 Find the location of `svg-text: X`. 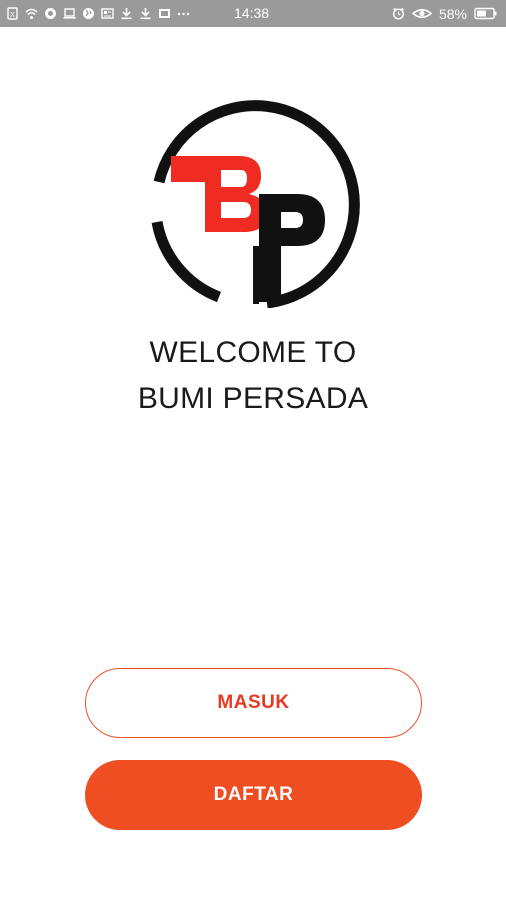

svg-text: X is located at coordinates (12, 15).